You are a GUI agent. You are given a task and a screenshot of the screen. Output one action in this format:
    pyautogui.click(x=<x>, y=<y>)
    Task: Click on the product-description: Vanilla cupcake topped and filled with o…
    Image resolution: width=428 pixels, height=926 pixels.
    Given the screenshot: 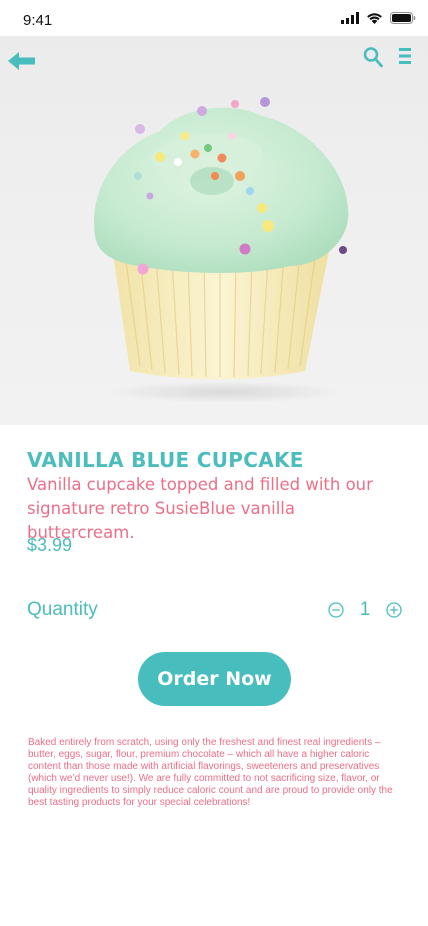 What is the action you would take?
    pyautogui.click(x=200, y=508)
    